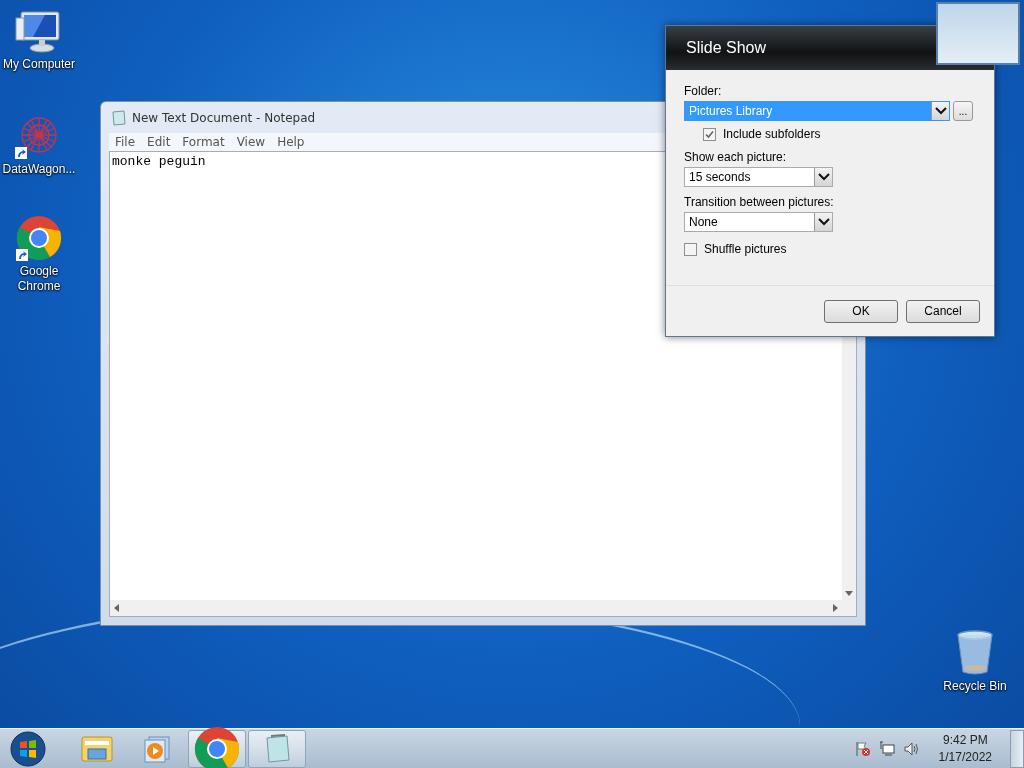 The height and width of the screenshot is (768, 1024). What do you see at coordinates (203, 142) in the screenshot?
I see `menu-item: Format` at bounding box center [203, 142].